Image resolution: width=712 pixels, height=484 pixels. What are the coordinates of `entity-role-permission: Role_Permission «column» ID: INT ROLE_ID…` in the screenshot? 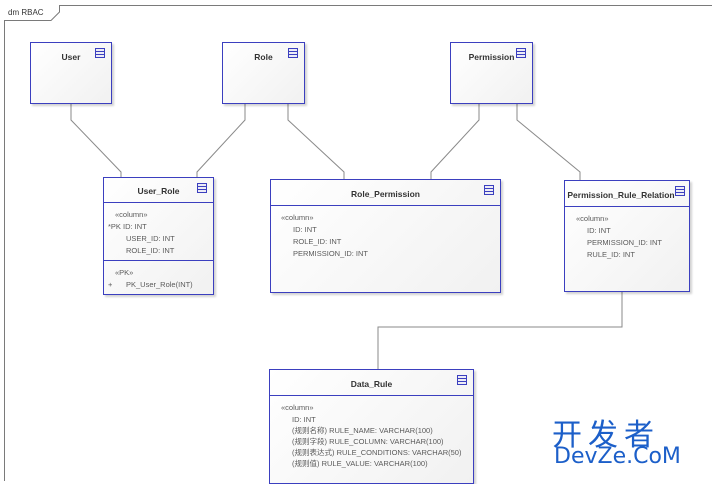 It's located at (385, 236).